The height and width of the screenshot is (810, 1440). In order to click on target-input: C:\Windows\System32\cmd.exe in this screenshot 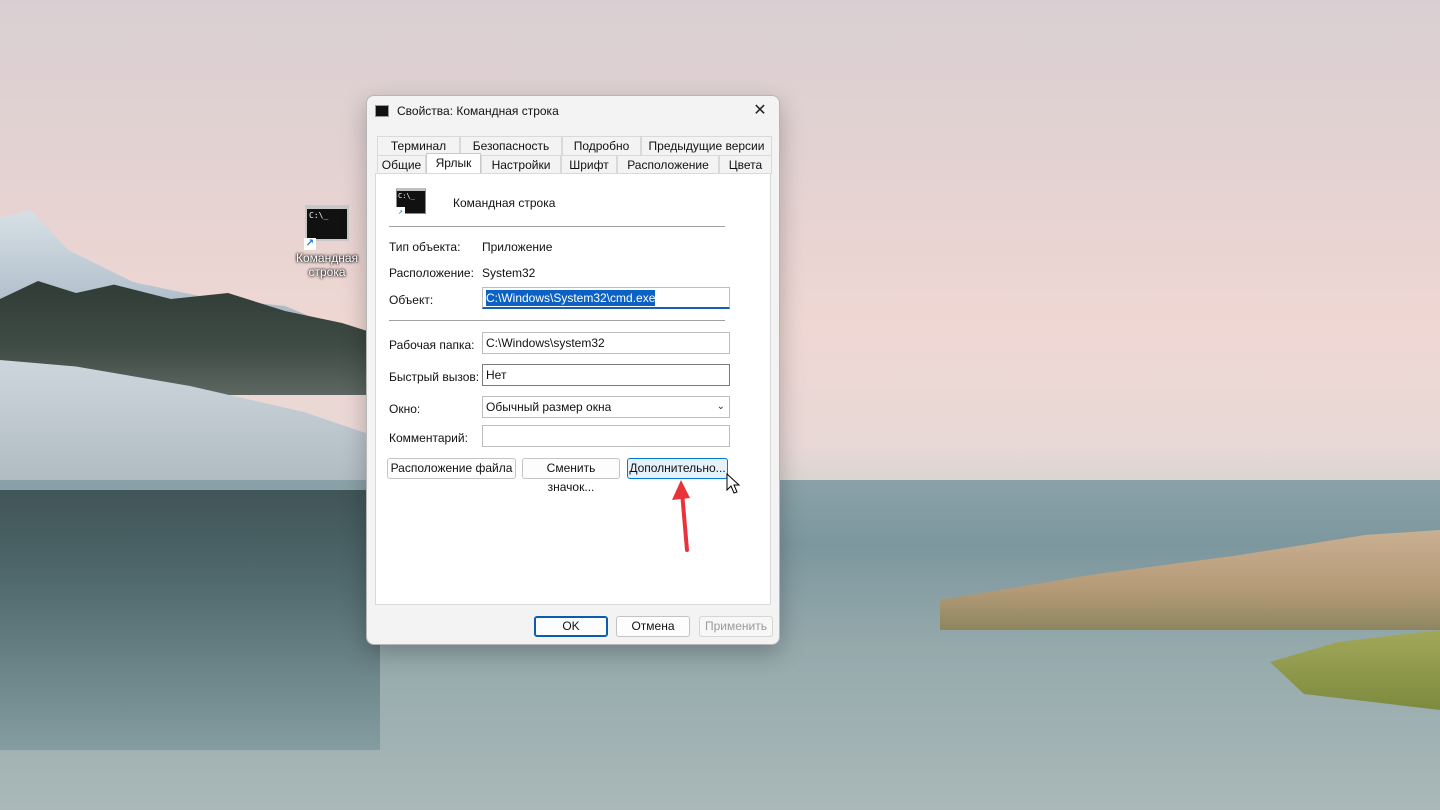, I will do `click(606, 298)`.